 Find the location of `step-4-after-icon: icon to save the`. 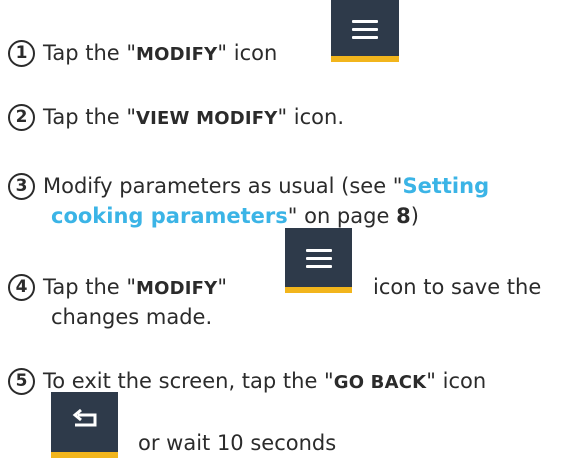

step-4-after-icon: icon to save the is located at coordinates (457, 287).